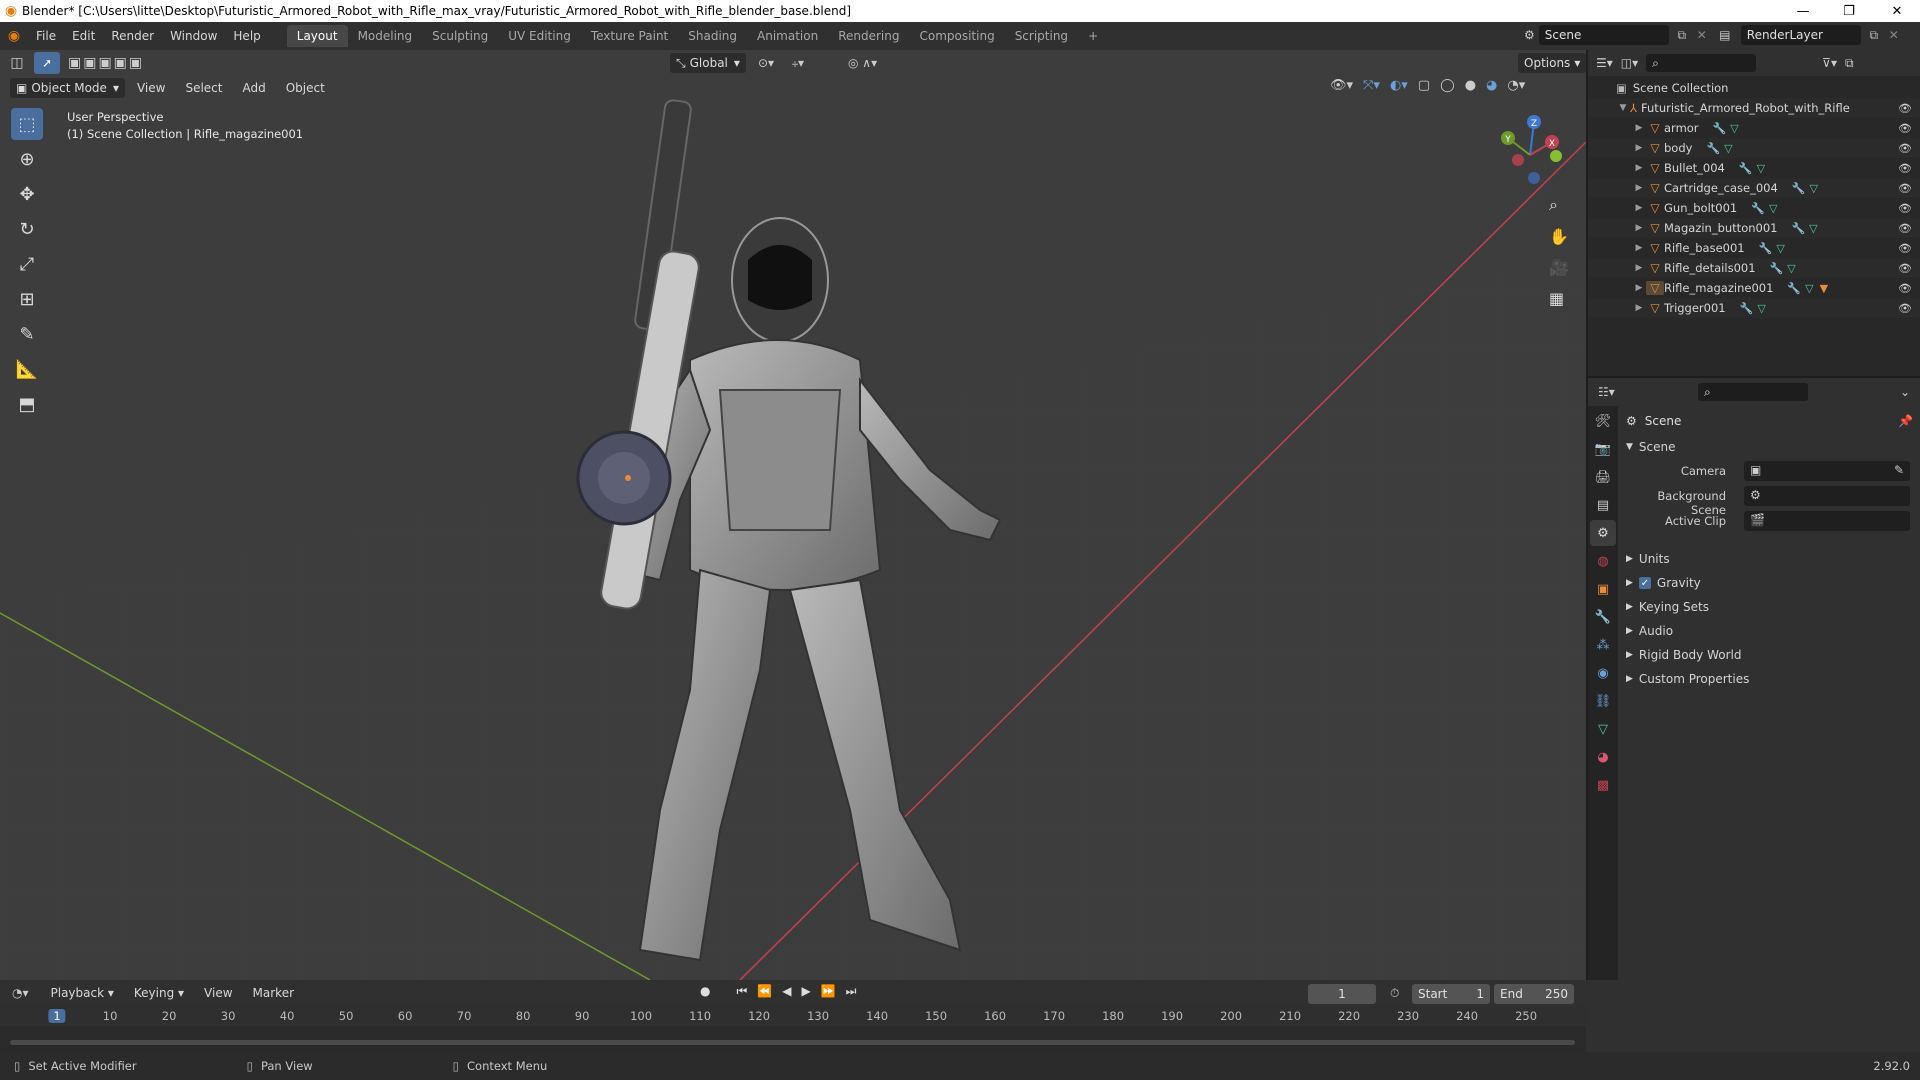 This screenshot has height=1080, width=1920. I want to click on tab-scripting: Scripting, so click(1041, 36).